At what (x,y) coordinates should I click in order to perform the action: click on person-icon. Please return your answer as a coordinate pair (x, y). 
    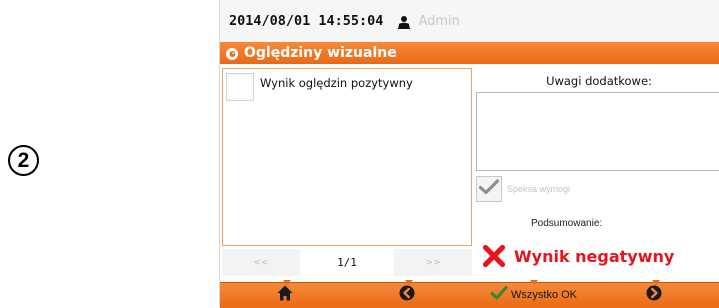
    Looking at the image, I should click on (404, 21).